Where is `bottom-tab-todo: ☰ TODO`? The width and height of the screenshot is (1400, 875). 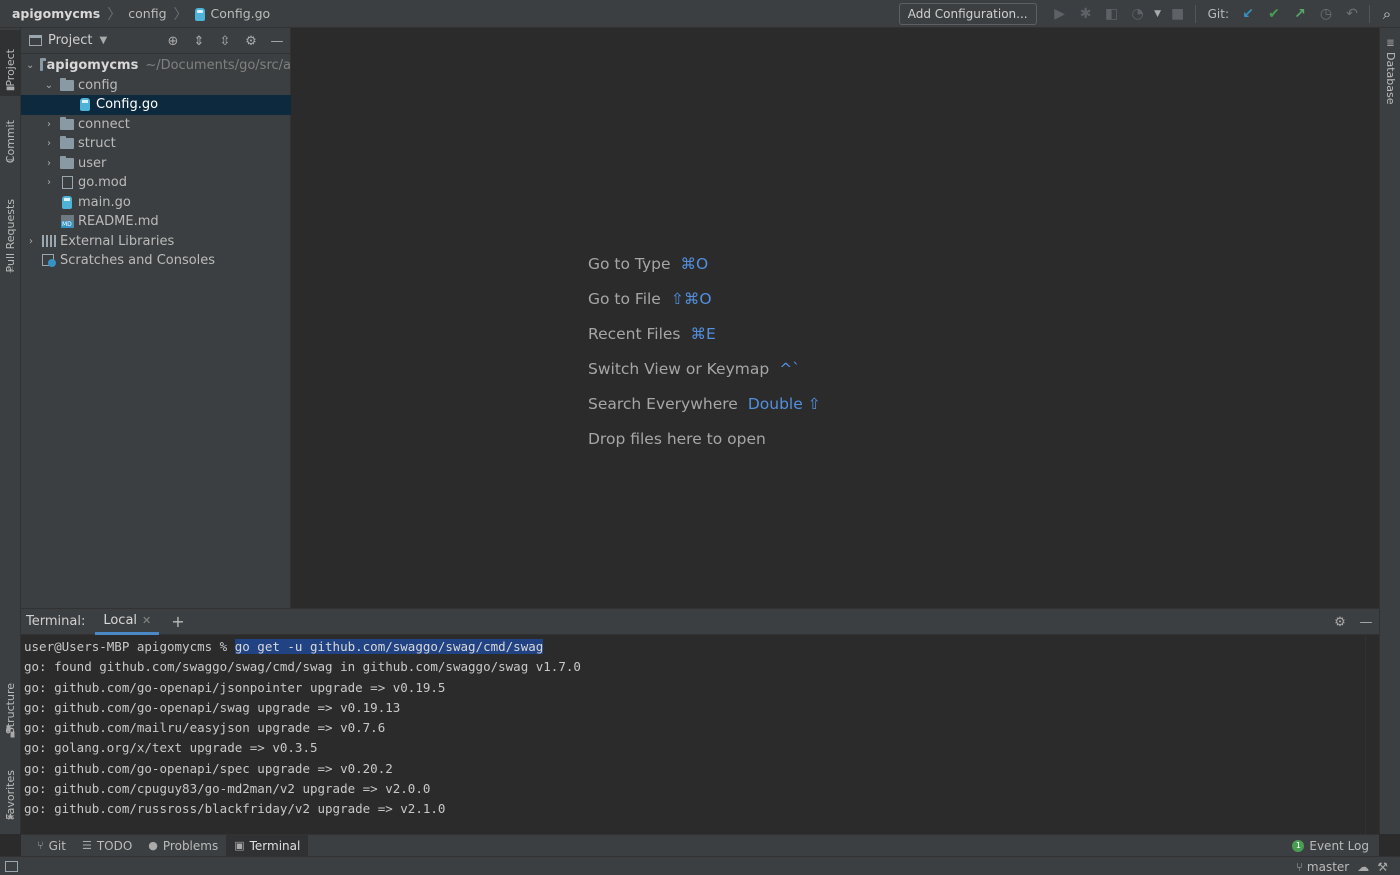
bottom-tab-todo: ☰ TODO is located at coordinates (107, 845).